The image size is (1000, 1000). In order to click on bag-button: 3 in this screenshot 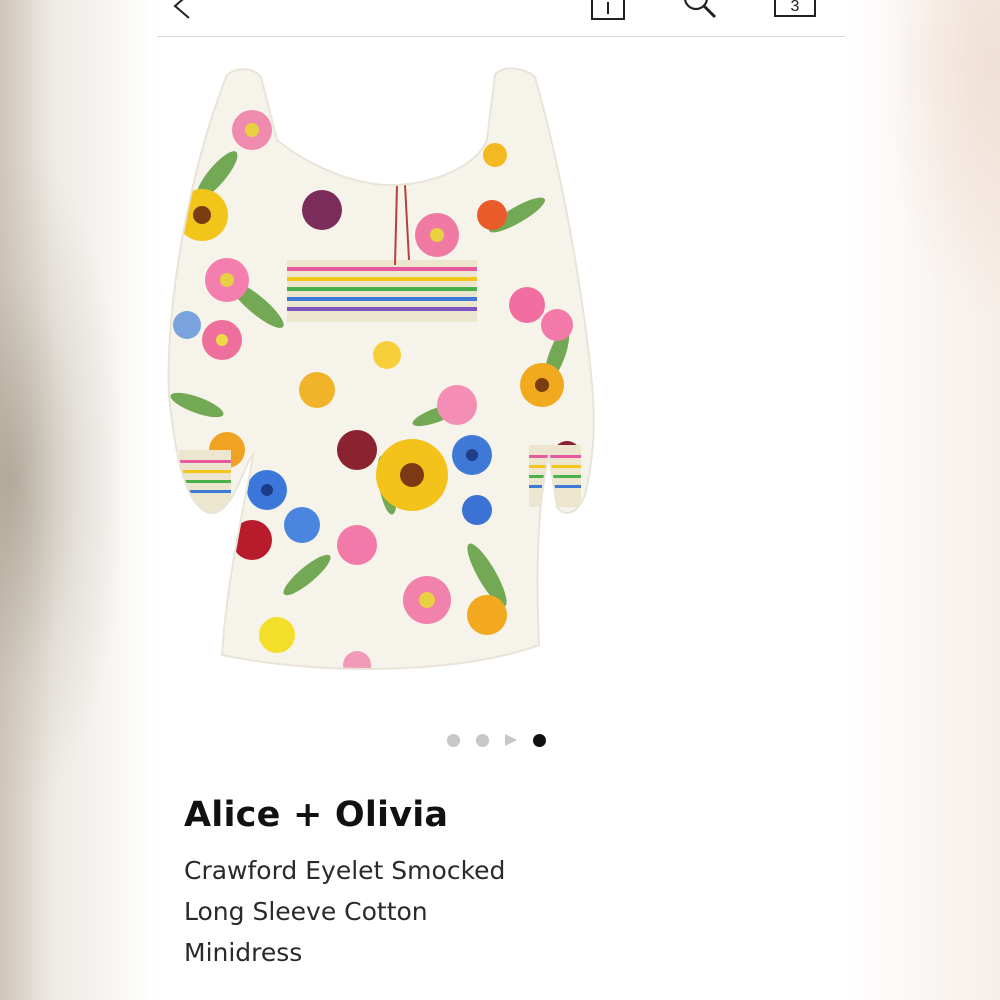, I will do `click(795, 9)`.